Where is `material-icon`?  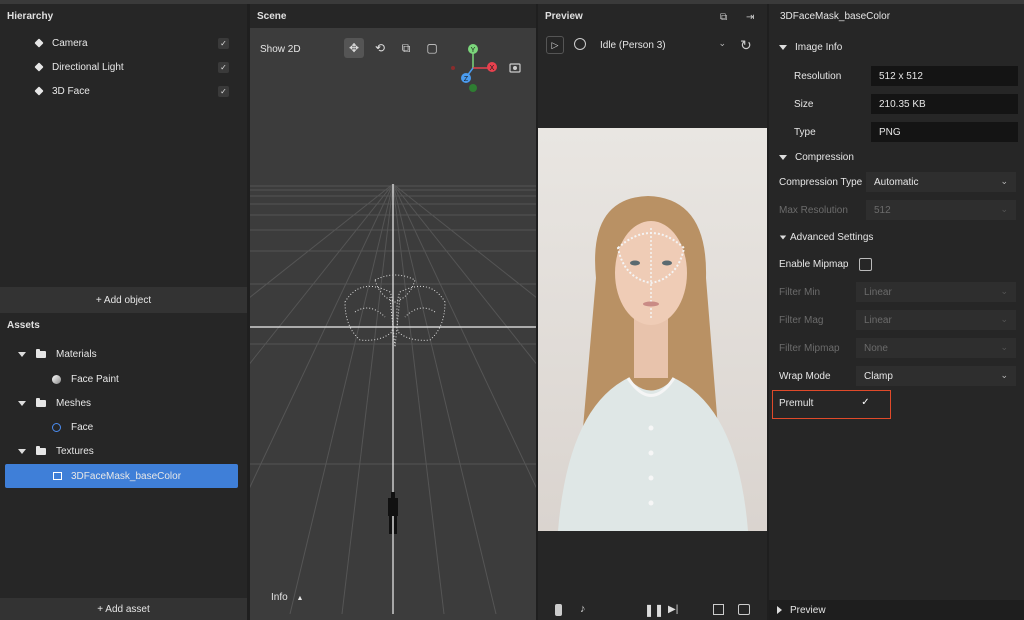 material-icon is located at coordinates (56, 379).